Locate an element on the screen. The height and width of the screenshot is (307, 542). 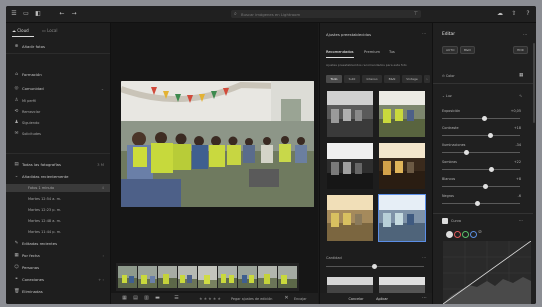
more-icon: ⋯ is located at coordinates (424, 298).